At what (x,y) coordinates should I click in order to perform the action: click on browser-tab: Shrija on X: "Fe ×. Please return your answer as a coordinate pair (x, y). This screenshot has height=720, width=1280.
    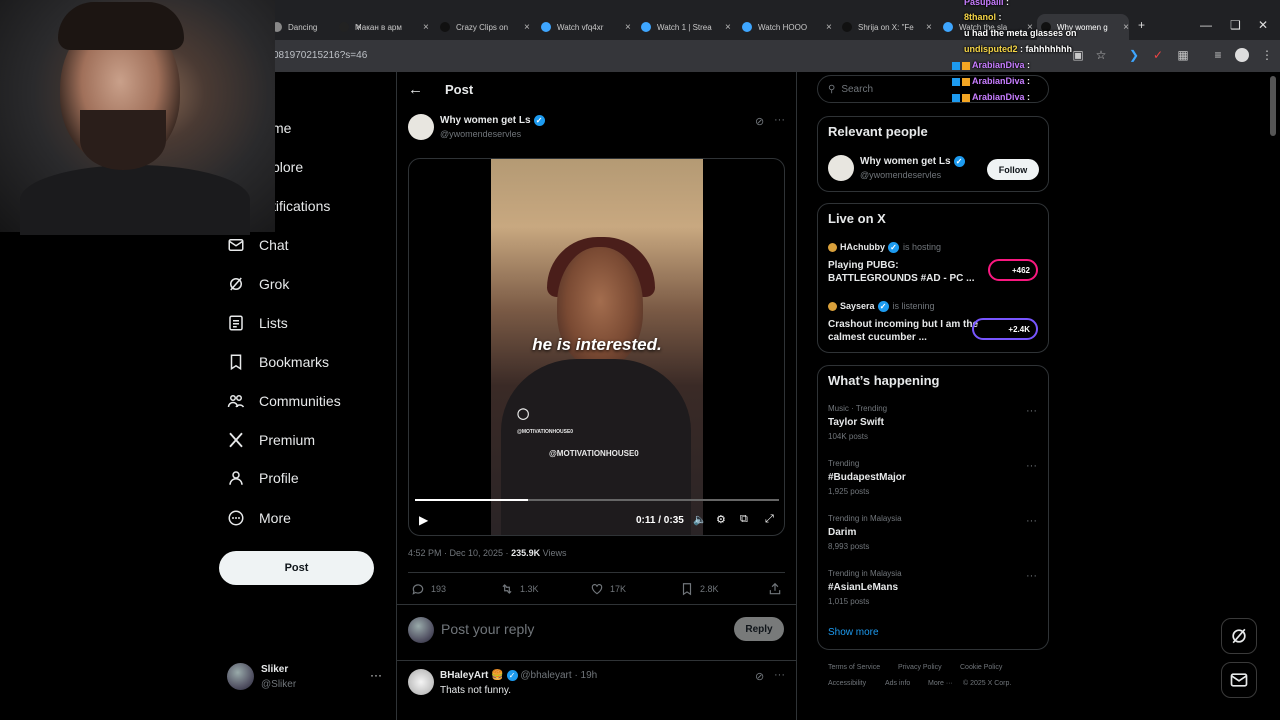
    Looking at the image, I should click on (886, 27).